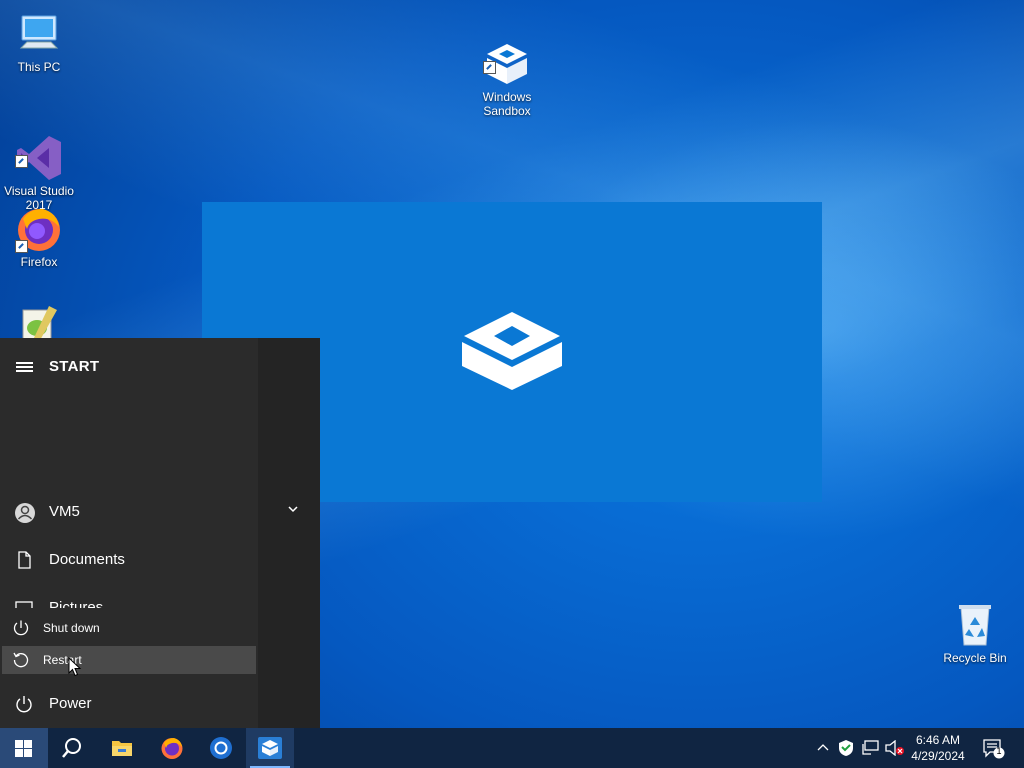 The width and height of the screenshot is (1024, 768). I want to click on start-header: START, so click(129, 366).